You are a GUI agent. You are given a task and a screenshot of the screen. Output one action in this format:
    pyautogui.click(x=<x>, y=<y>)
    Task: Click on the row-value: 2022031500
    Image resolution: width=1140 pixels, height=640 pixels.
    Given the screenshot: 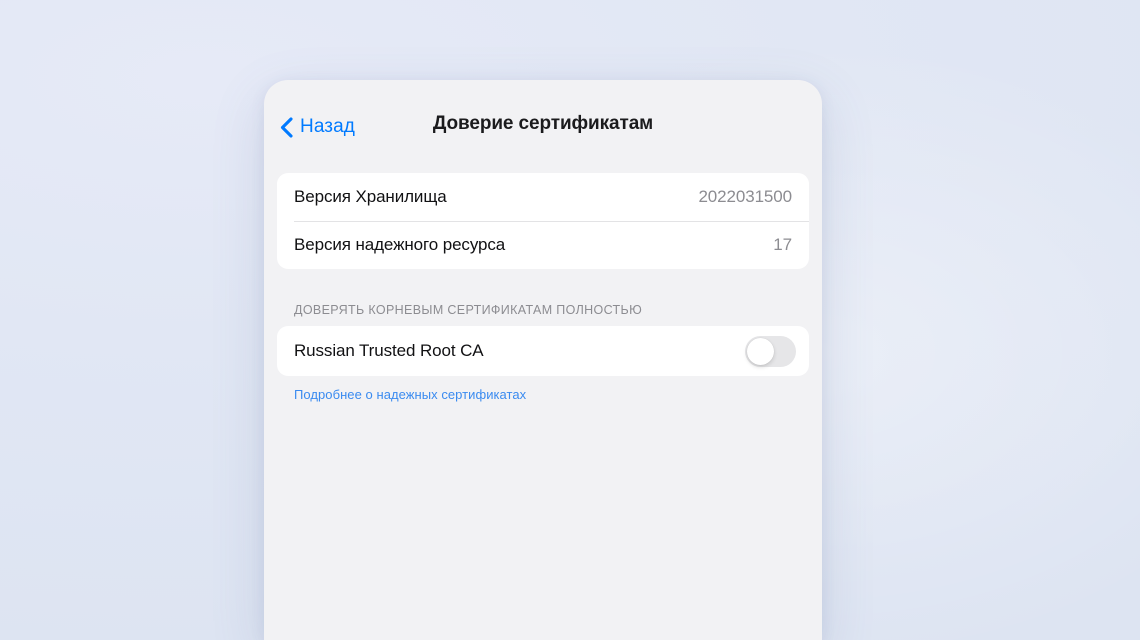 What is the action you would take?
    pyautogui.click(x=745, y=196)
    